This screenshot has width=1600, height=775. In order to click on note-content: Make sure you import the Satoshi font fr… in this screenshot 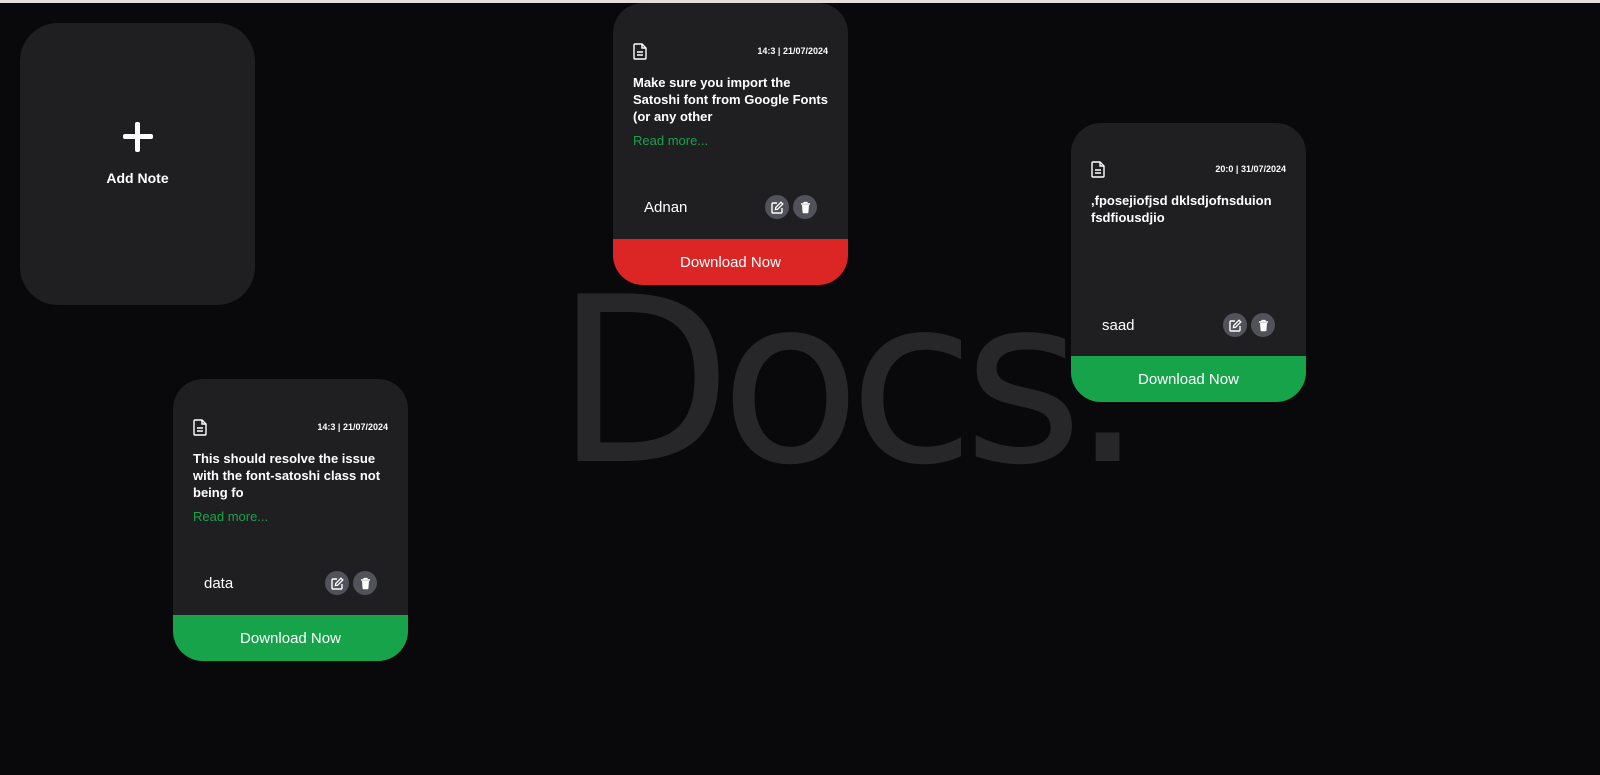, I will do `click(730, 99)`.